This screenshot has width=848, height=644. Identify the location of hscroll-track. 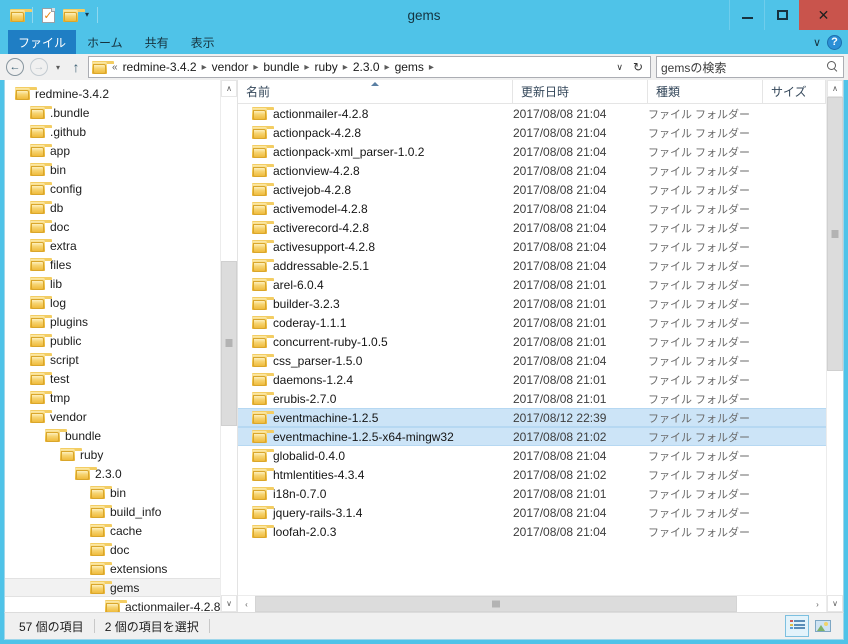
(532, 604).